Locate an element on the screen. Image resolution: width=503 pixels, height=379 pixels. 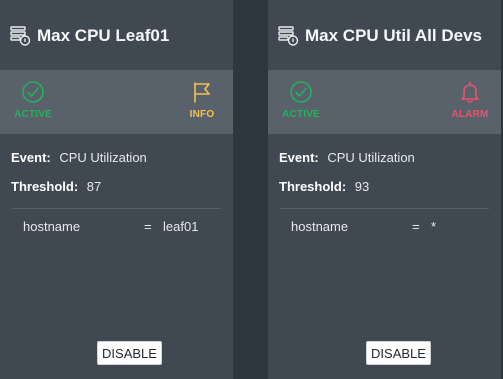
card-header: Max CPU Leaf01 is located at coordinates (116, 35).